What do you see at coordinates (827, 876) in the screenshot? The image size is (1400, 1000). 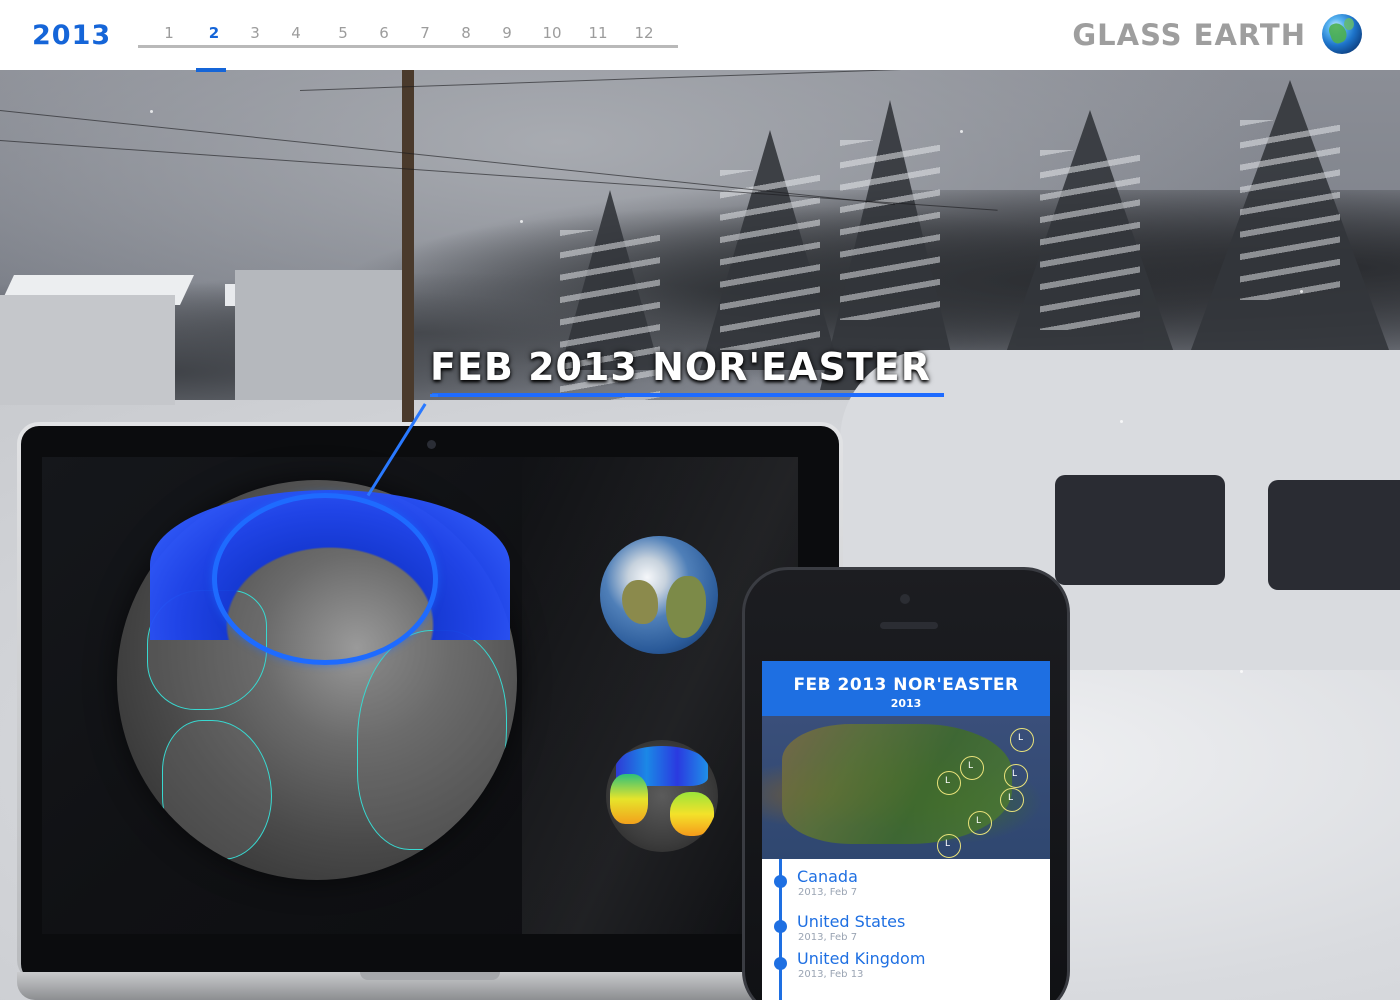 I see `timeline-location: Canada` at bounding box center [827, 876].